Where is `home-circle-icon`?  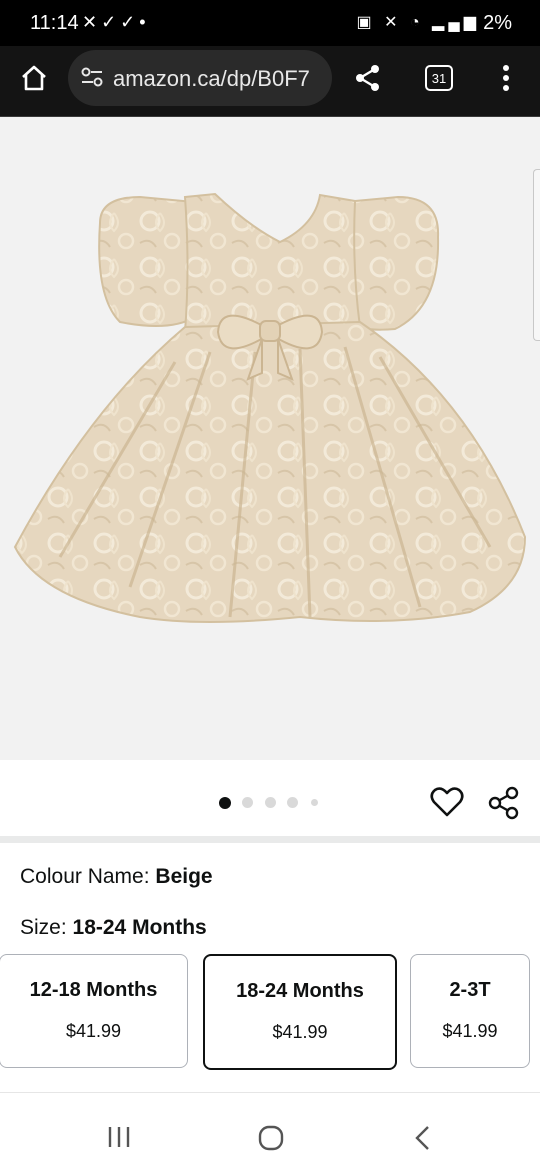 home-circle-icon is located at coordinates (271, 1138).